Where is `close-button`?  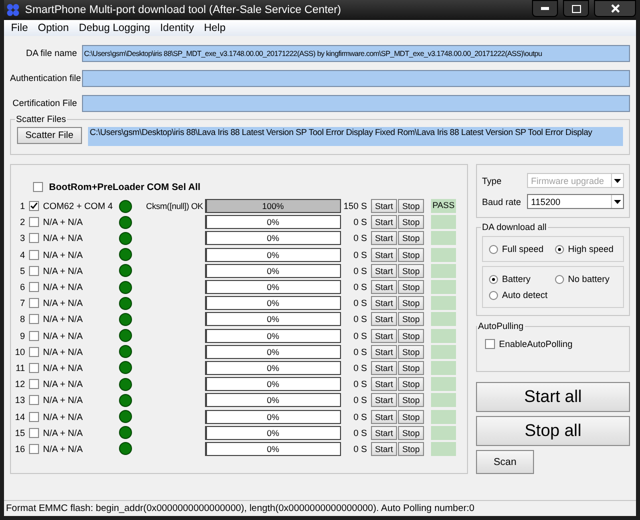 close-button is located at coordinates (615, 8).